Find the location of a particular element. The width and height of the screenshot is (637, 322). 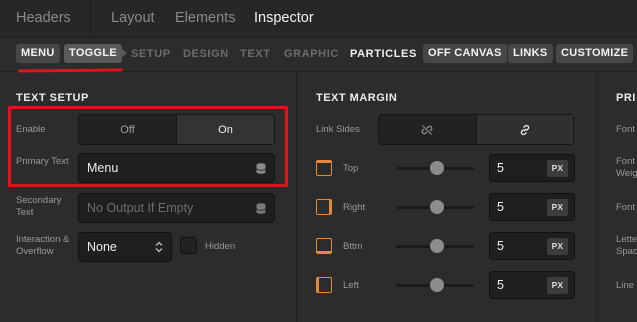

link-icon is located at coordinates (524, 129).